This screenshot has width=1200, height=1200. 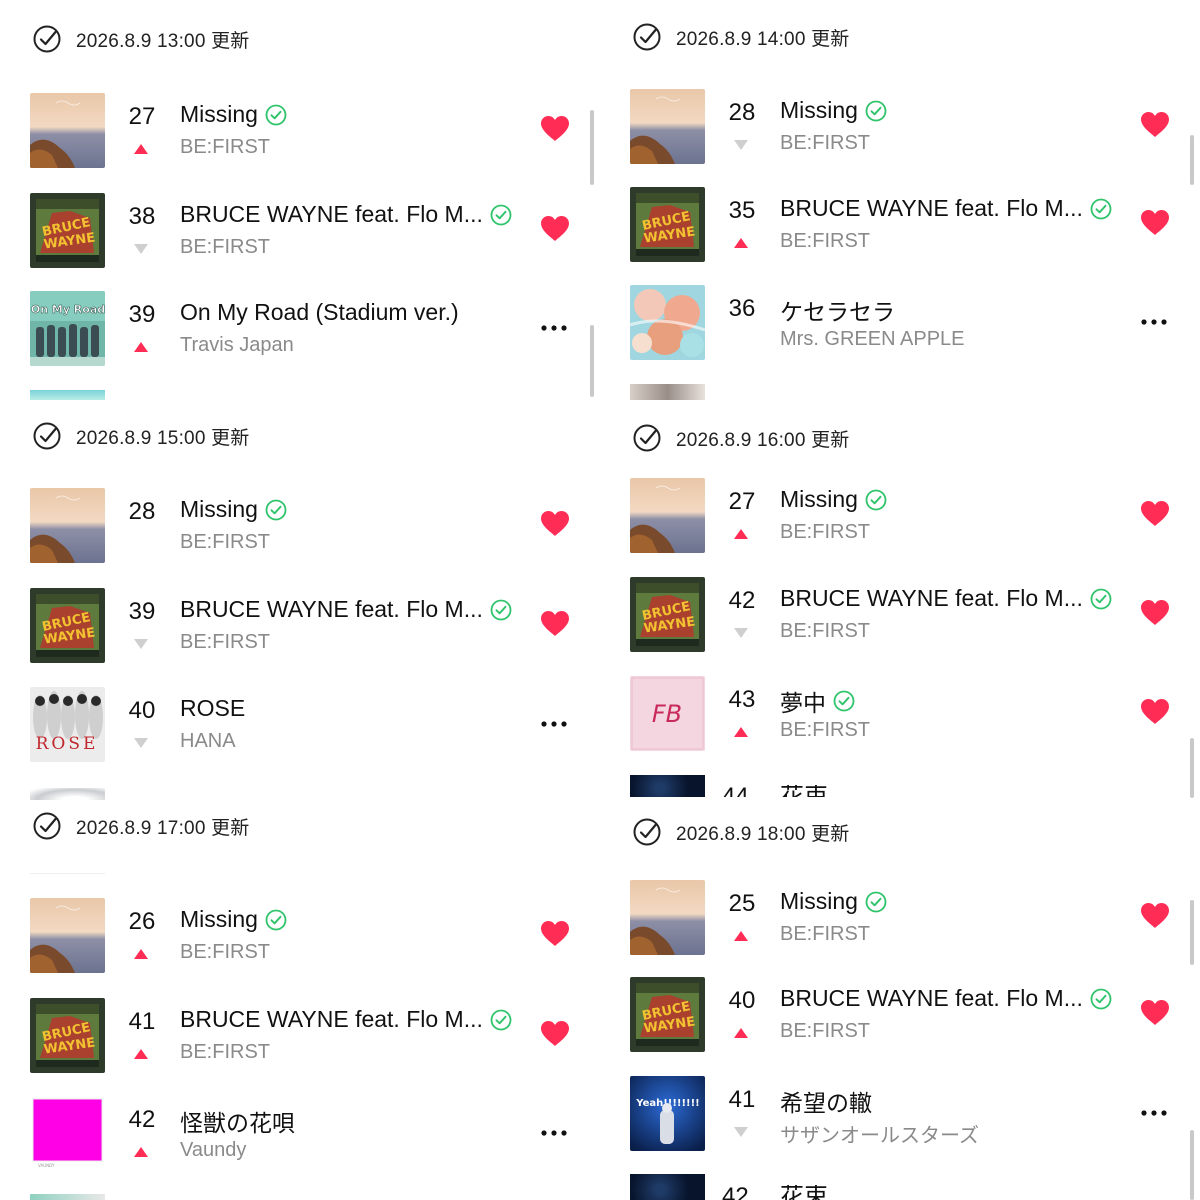 What do you see at coordinates (667, 322) in the screenshot?
I see `album-art-keserasera` at bounding box center [667, 322].